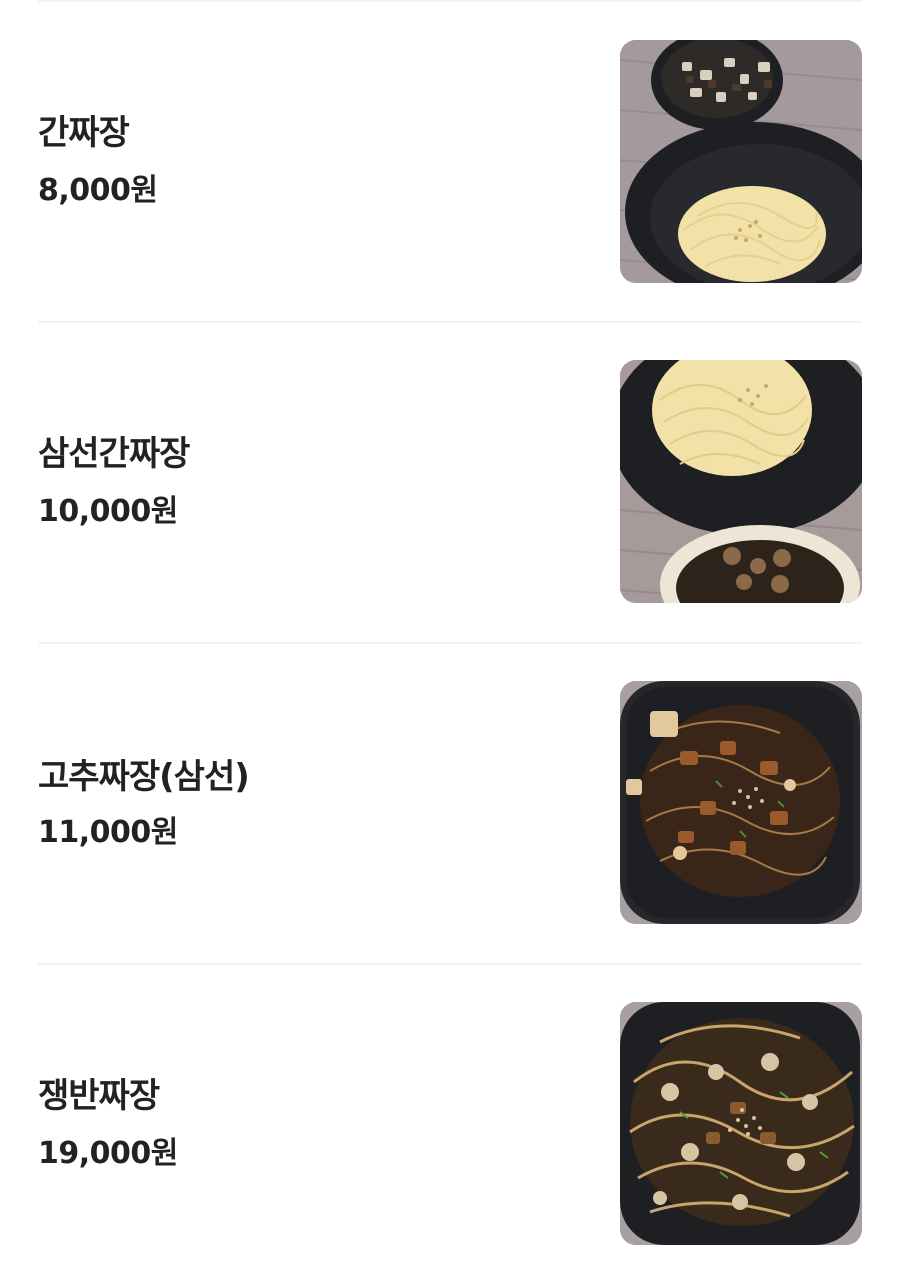 The width and height of the screenshot is (900, 1285). I want to click on menu-item-name: 쟁반짜장, so click(99, 1096).